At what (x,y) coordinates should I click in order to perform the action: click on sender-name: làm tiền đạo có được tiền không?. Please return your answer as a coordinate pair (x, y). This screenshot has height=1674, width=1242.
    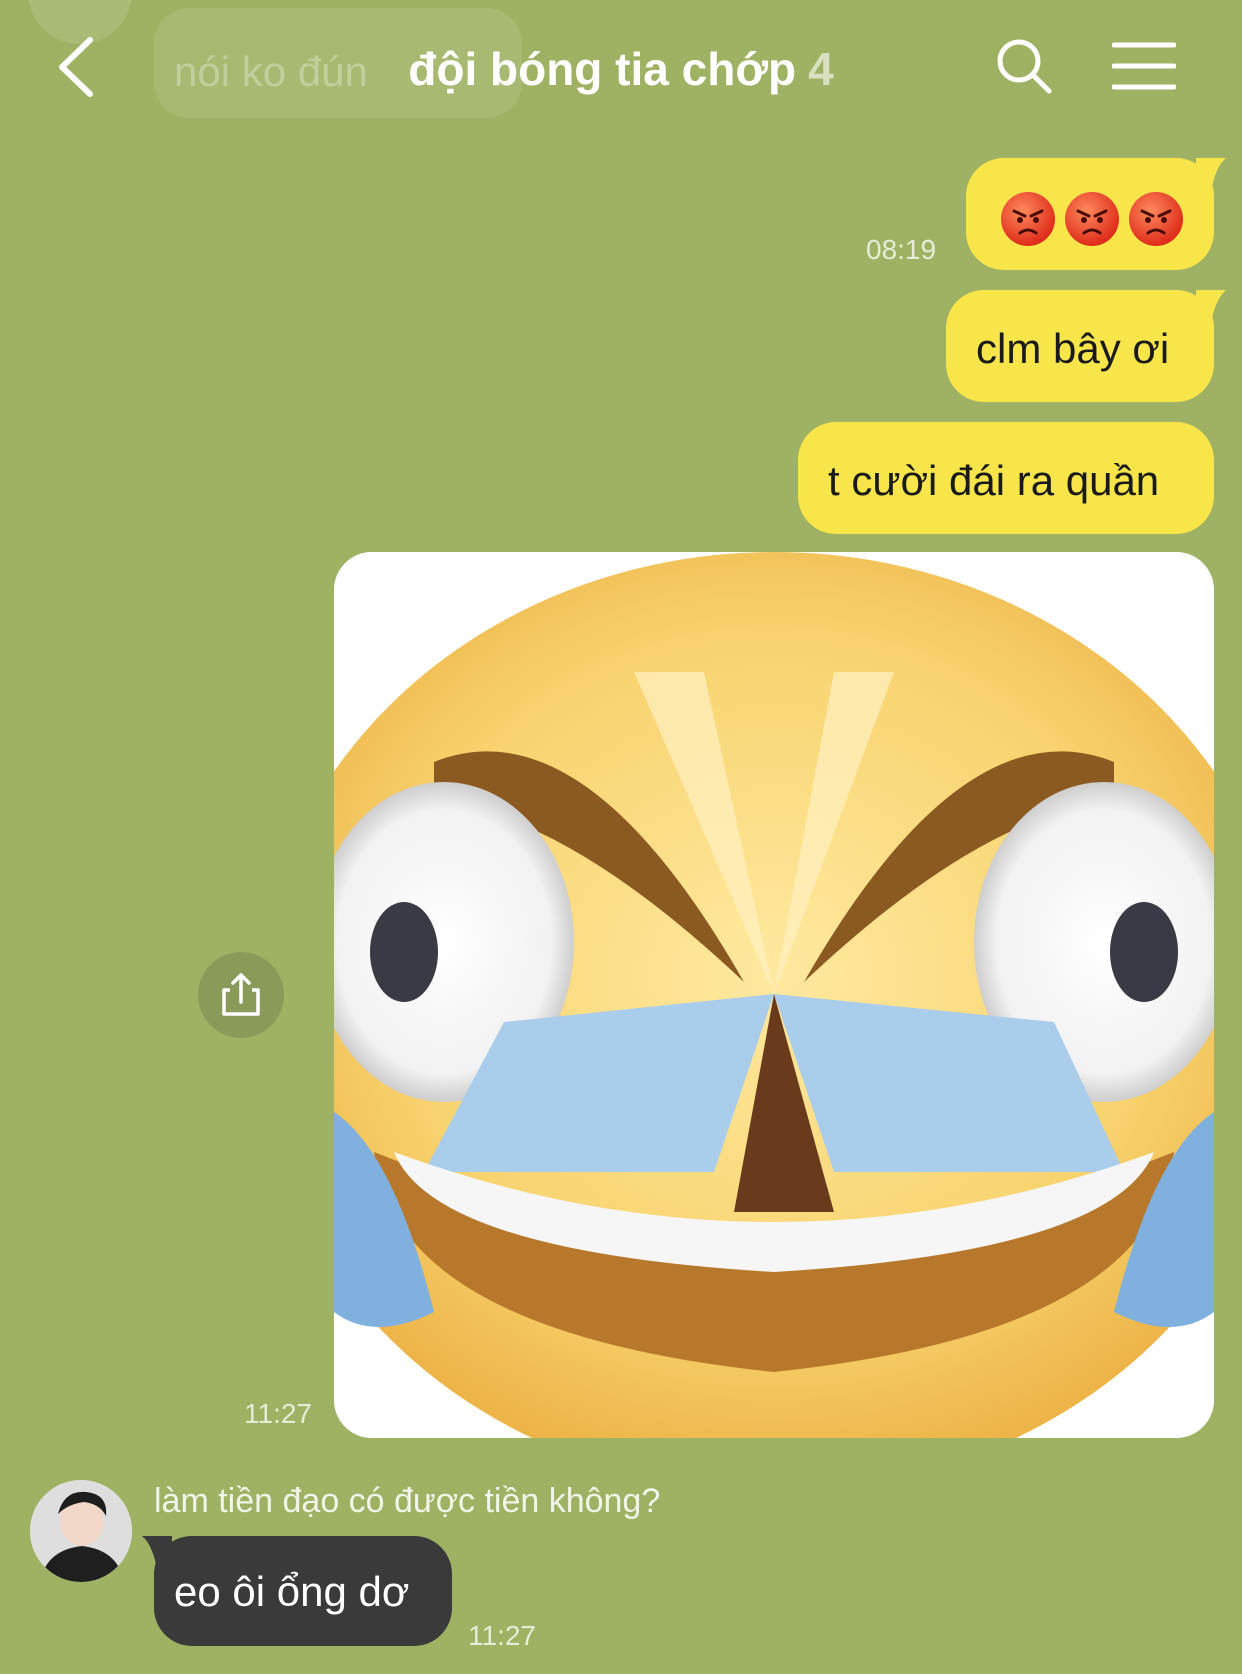
    Looking at the image, I should click on (407, 1501).